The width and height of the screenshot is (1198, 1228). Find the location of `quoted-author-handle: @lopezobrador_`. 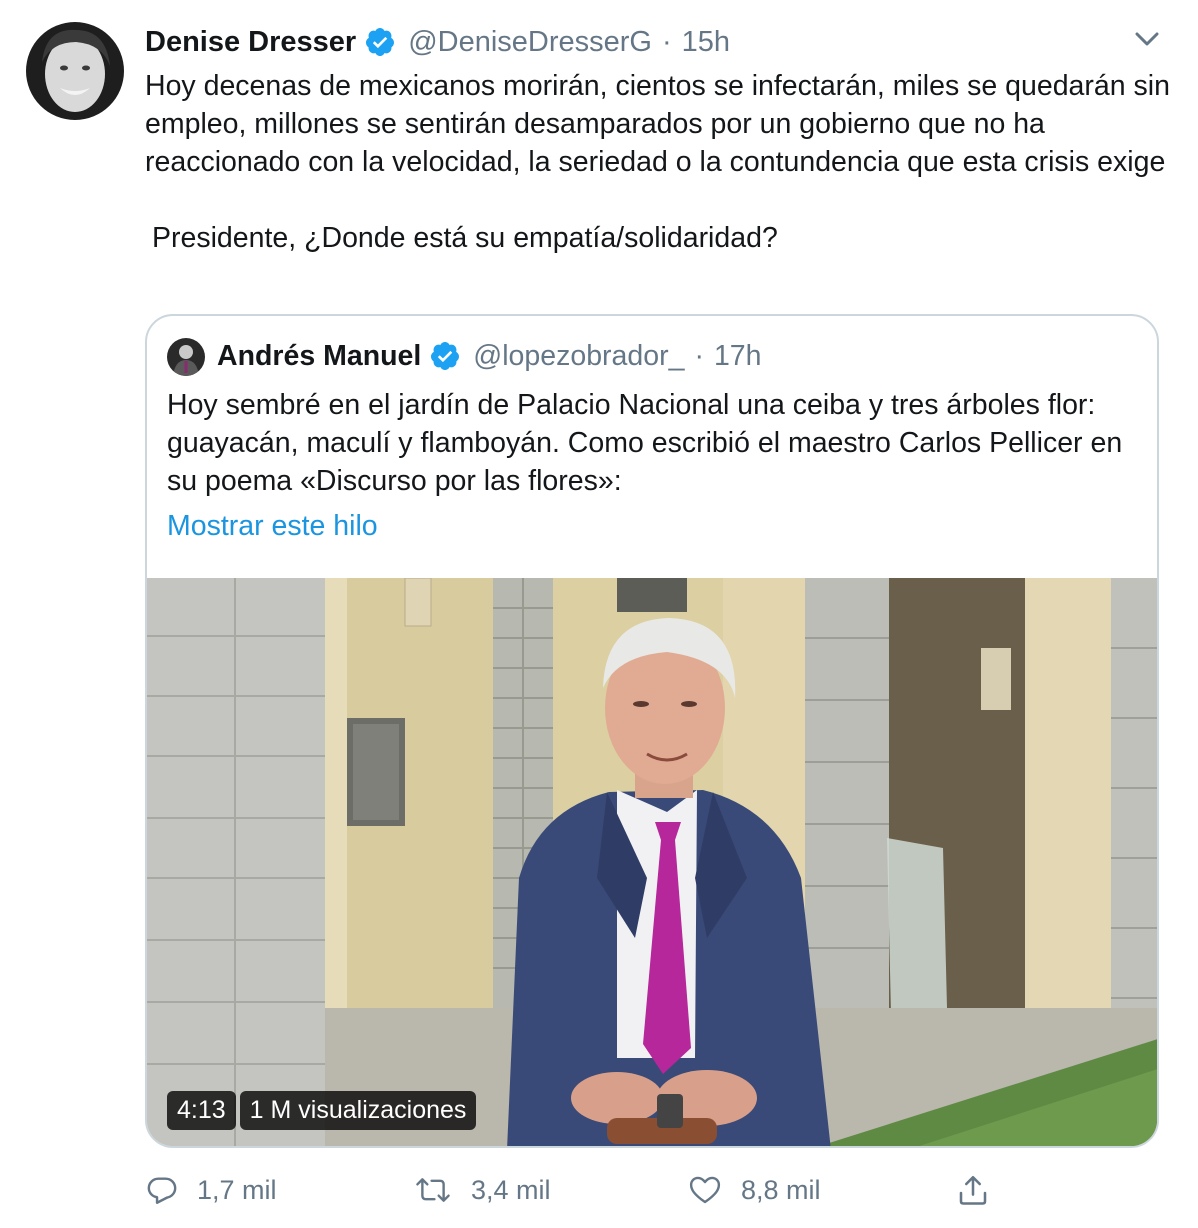

quoted-author-handle: @lopezobrador_ is located at coordinates (578, 356).